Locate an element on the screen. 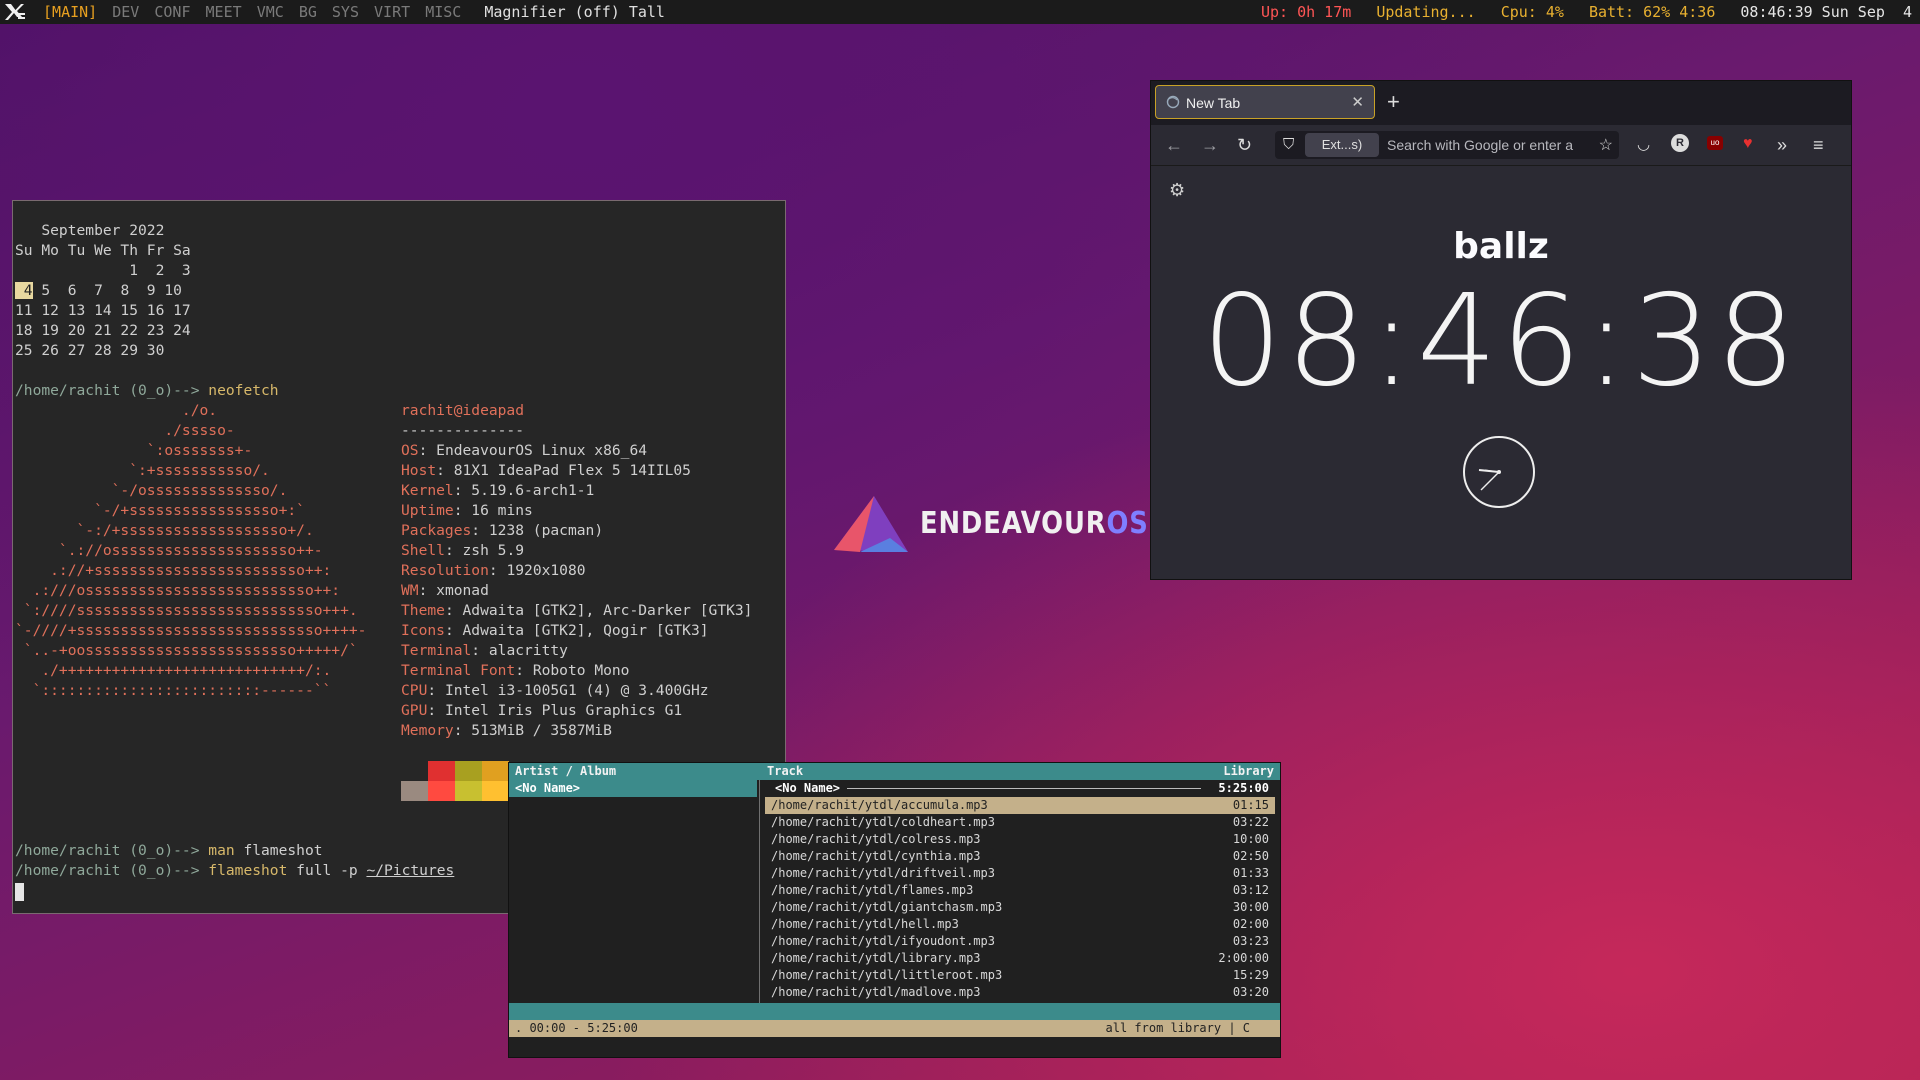 The width and height of the screenshot is (1920, 1080). new-tab-button: + is located at coordinates (1393, 102).